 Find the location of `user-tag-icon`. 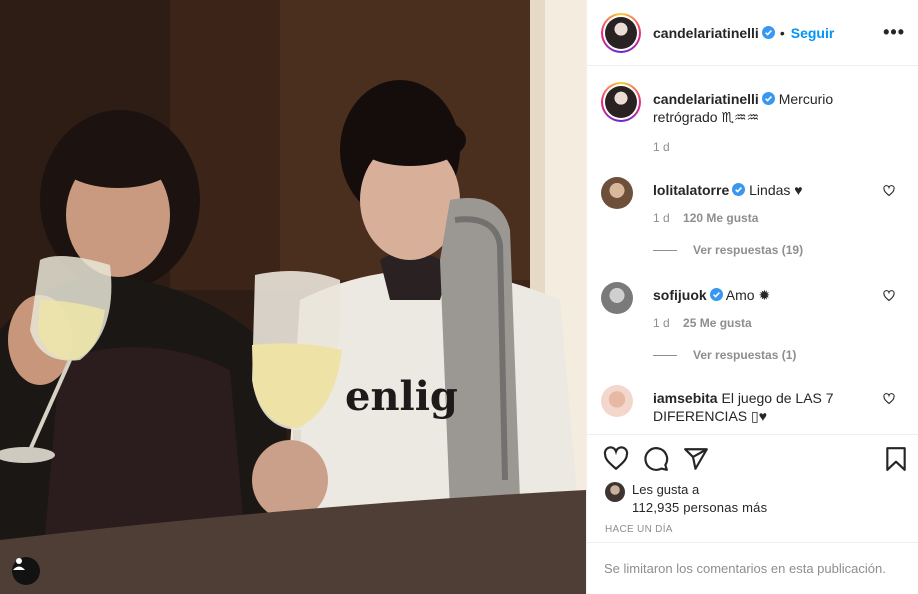

user-tag-icon is located at coordinates (19, 564).